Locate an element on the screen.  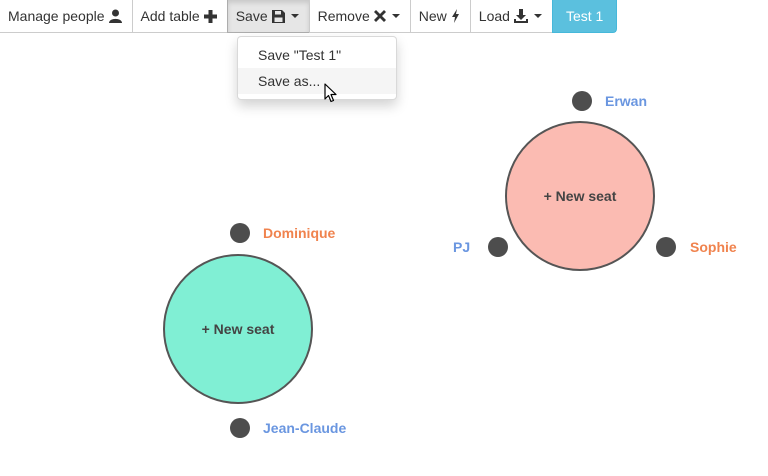
save-current-menu-item: Save "Test 1" is located at coordinates (317, 55).